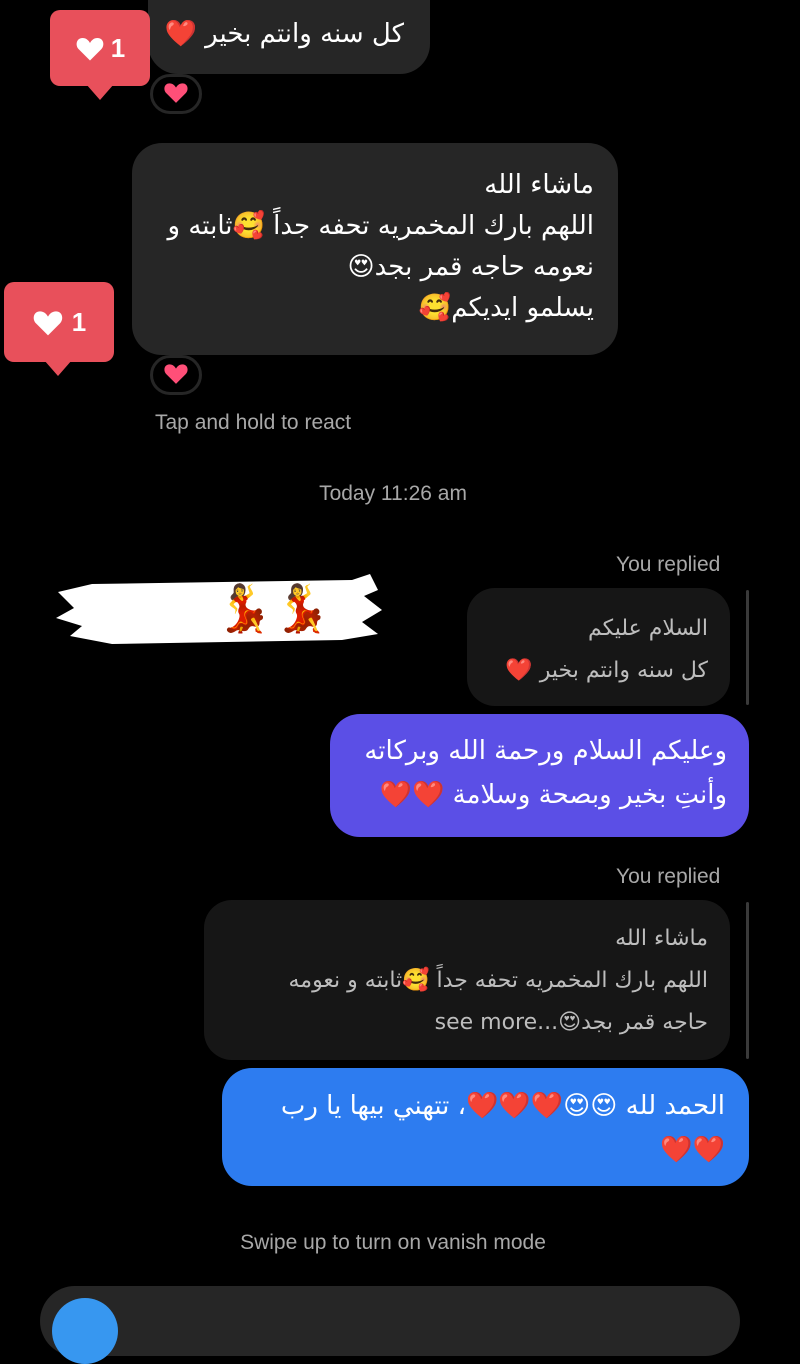 This screenshot has height=1364, width=800. Describe the element at coordinates (506, 308) in the screenshot. I see `message-line: يسلمو ايديكم🥰` at that location.